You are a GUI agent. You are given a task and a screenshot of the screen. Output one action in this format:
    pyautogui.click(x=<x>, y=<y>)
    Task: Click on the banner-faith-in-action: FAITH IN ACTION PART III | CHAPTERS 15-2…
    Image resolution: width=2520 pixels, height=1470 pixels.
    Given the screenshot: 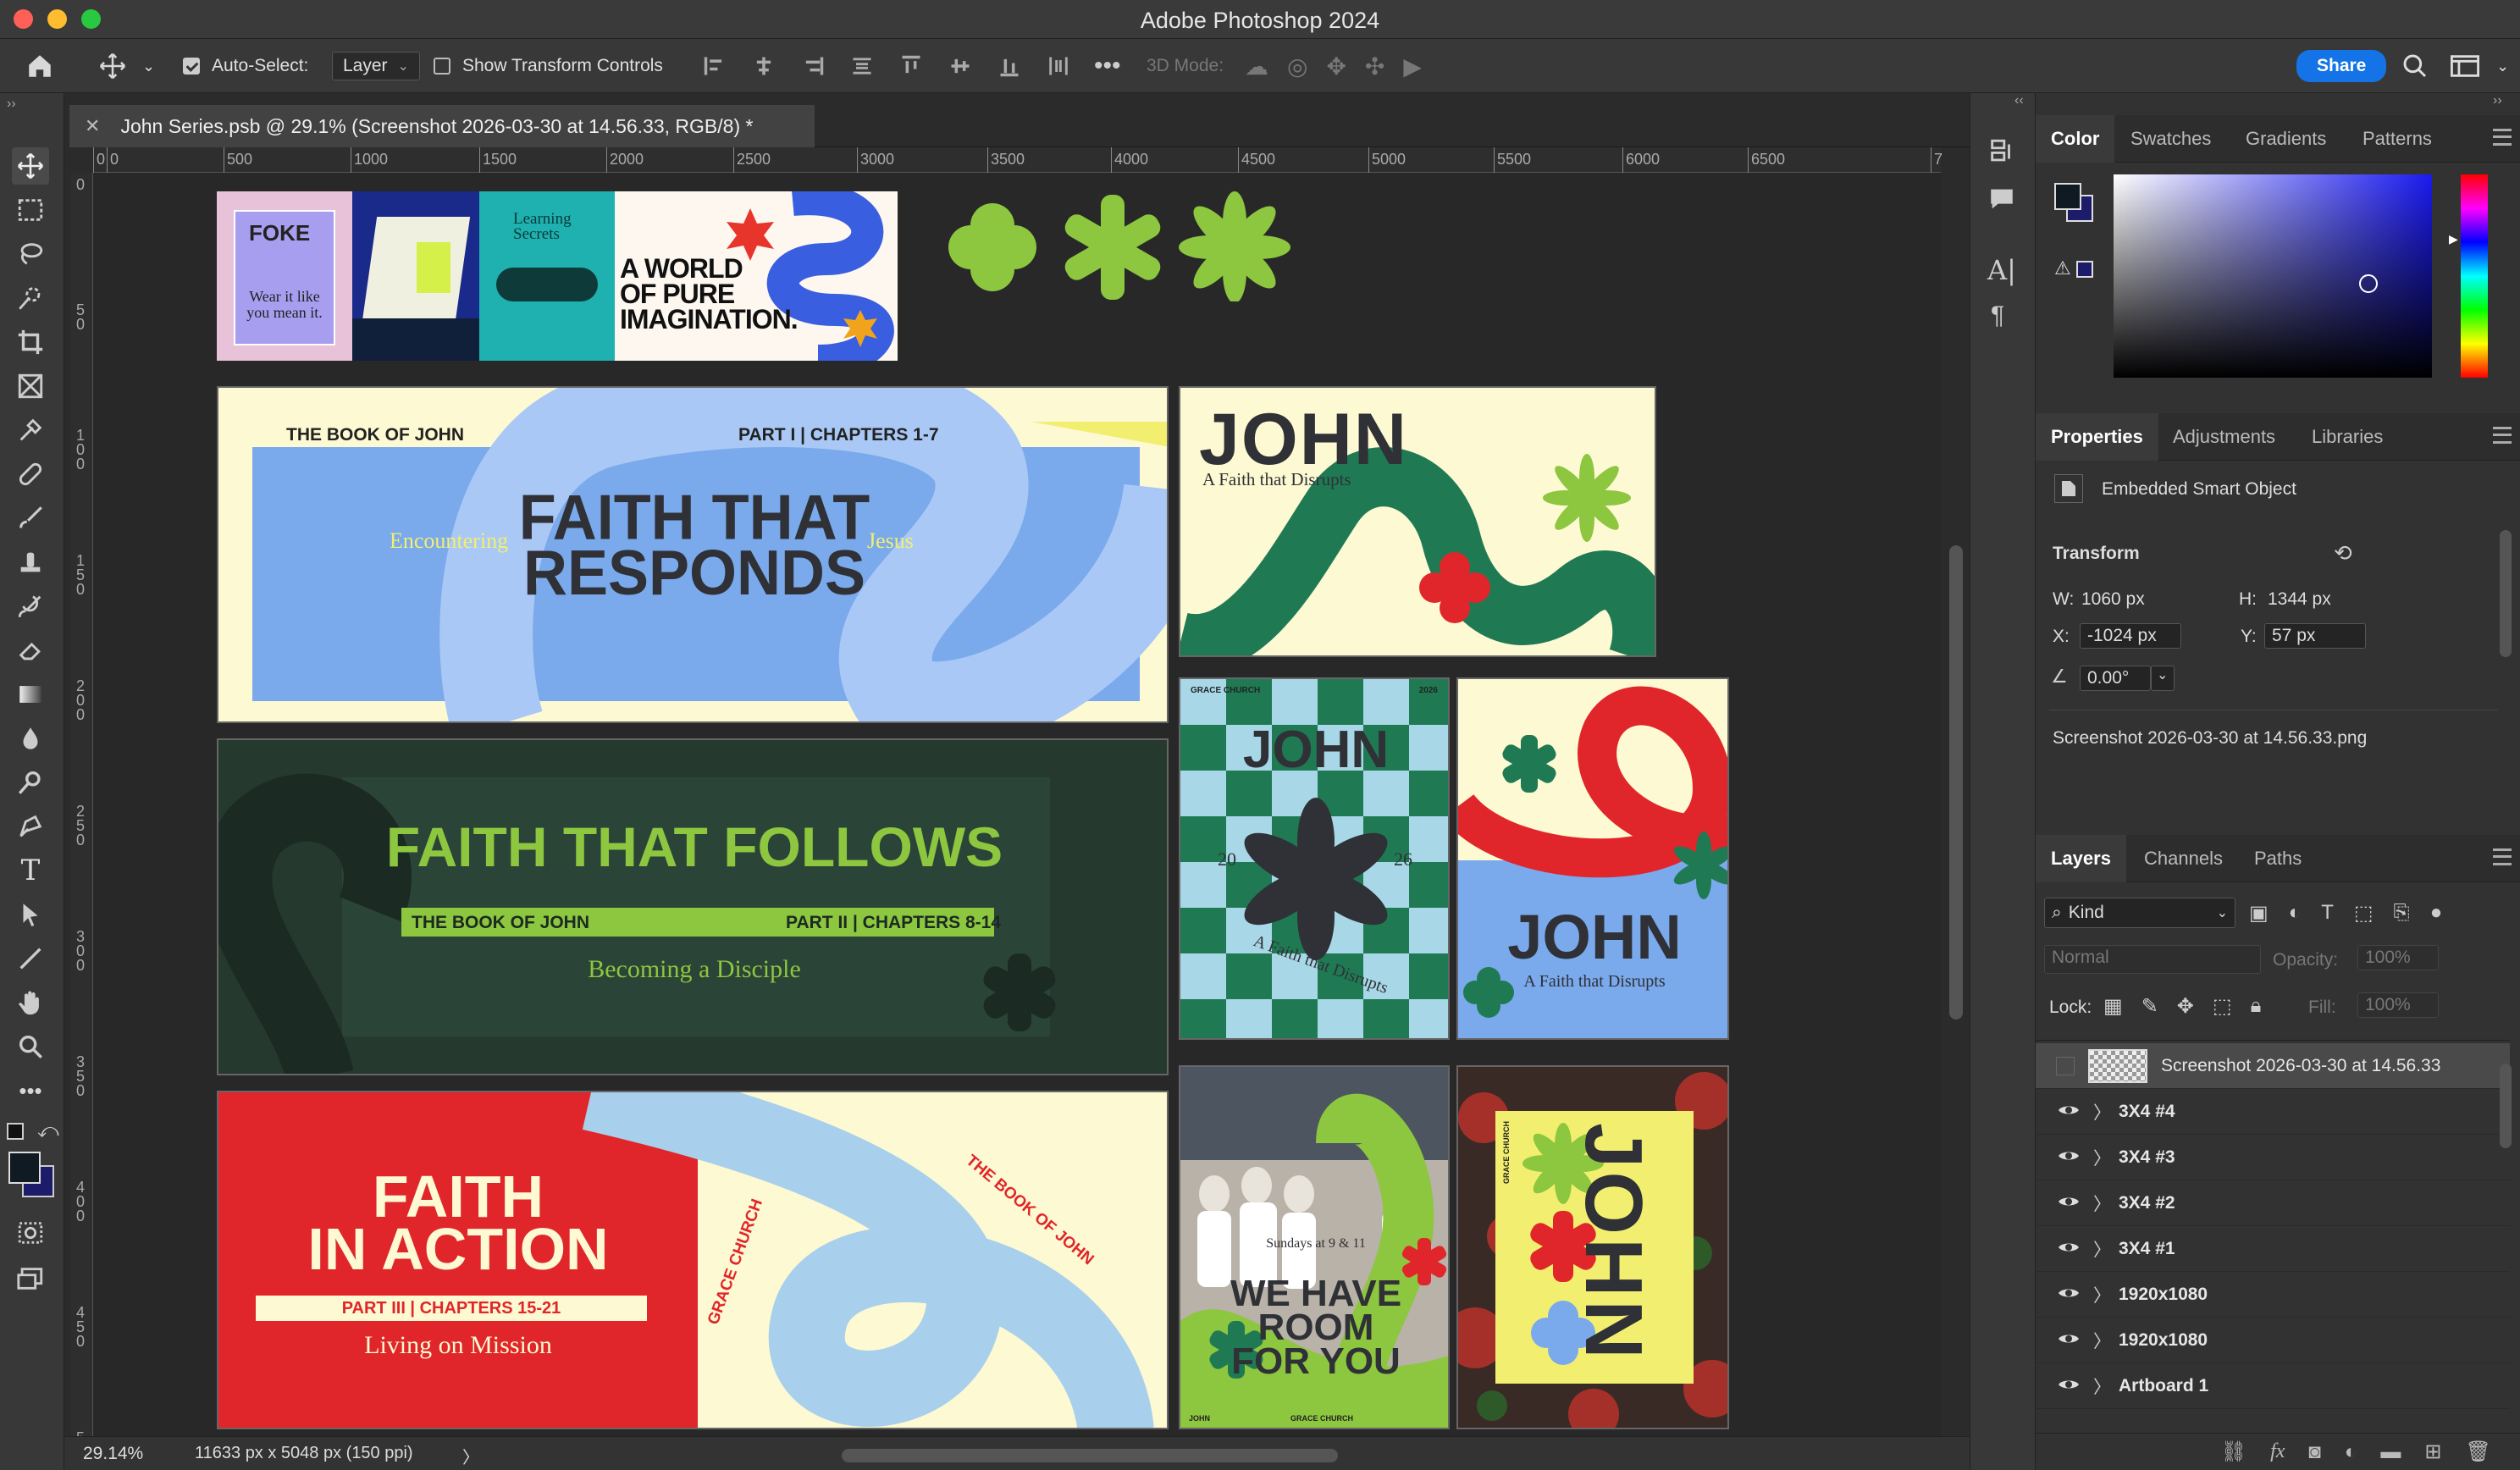 What is the action you would take?
    pyautogui.click(x=693, y=1260)
    